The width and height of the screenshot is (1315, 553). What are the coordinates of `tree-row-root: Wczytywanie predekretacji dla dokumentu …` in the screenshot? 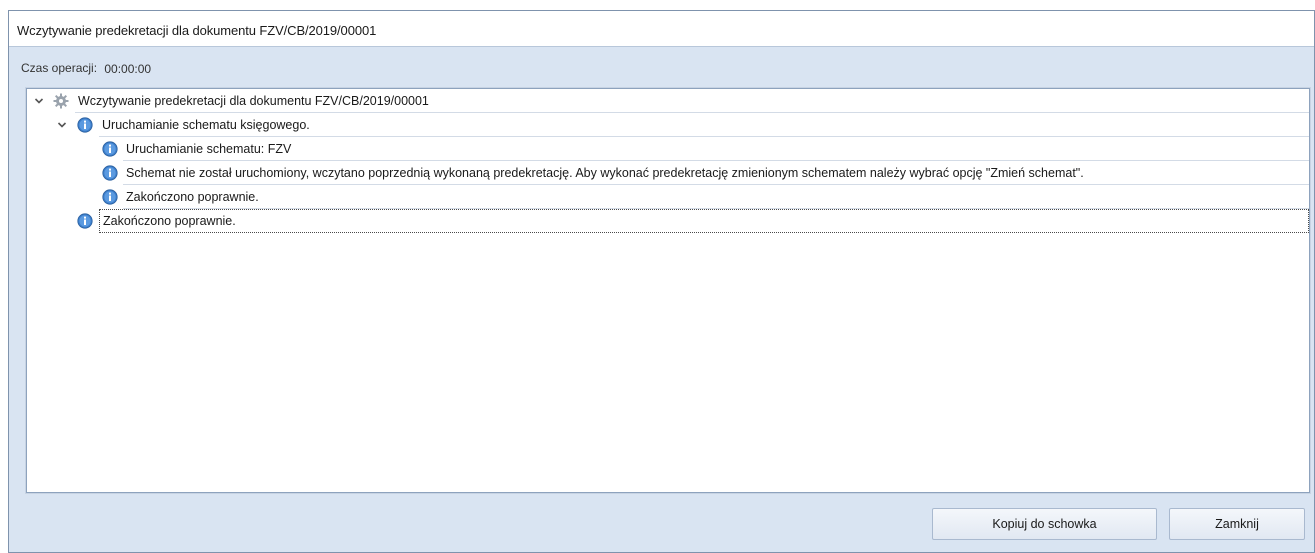 It's located at (668, 101).